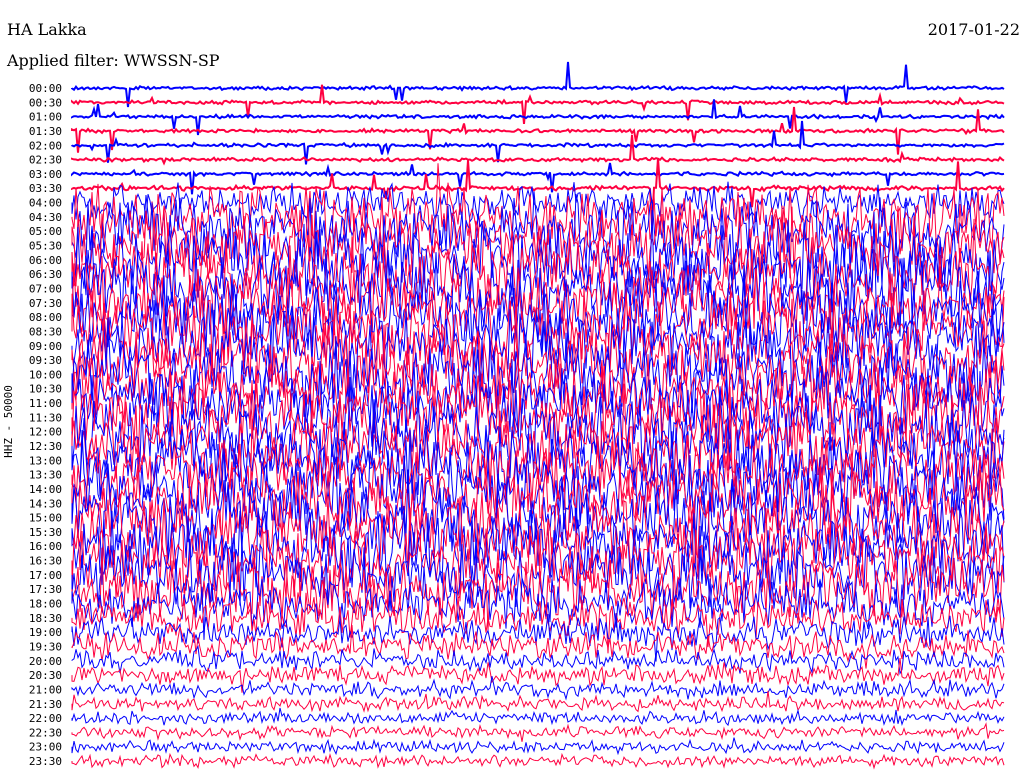 The width and height of the screenshot is (1024, 780). What do you see at coordinates (45, 732) in the screenshot?
I see `time-tick-label: 22:30` at bounding box center [45, 732].